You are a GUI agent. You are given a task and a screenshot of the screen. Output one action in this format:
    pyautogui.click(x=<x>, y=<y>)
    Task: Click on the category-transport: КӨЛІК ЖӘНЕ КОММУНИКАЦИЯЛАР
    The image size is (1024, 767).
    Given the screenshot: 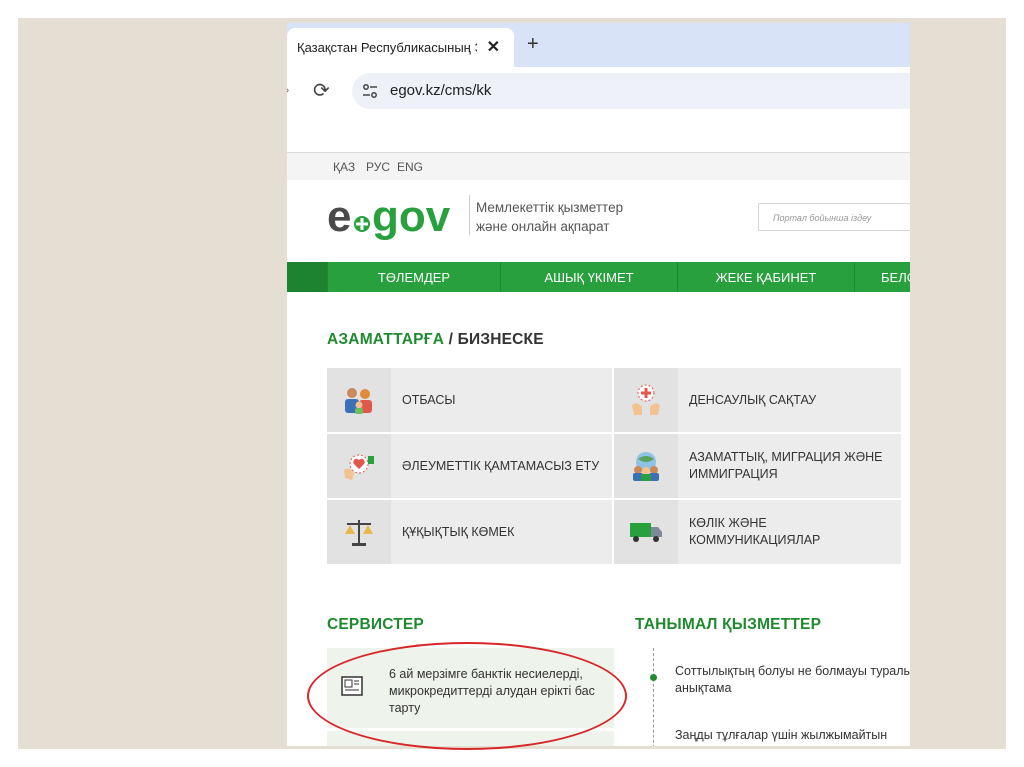 What is the action you would take?
    pyautogui.click(x=757, y=532)
    